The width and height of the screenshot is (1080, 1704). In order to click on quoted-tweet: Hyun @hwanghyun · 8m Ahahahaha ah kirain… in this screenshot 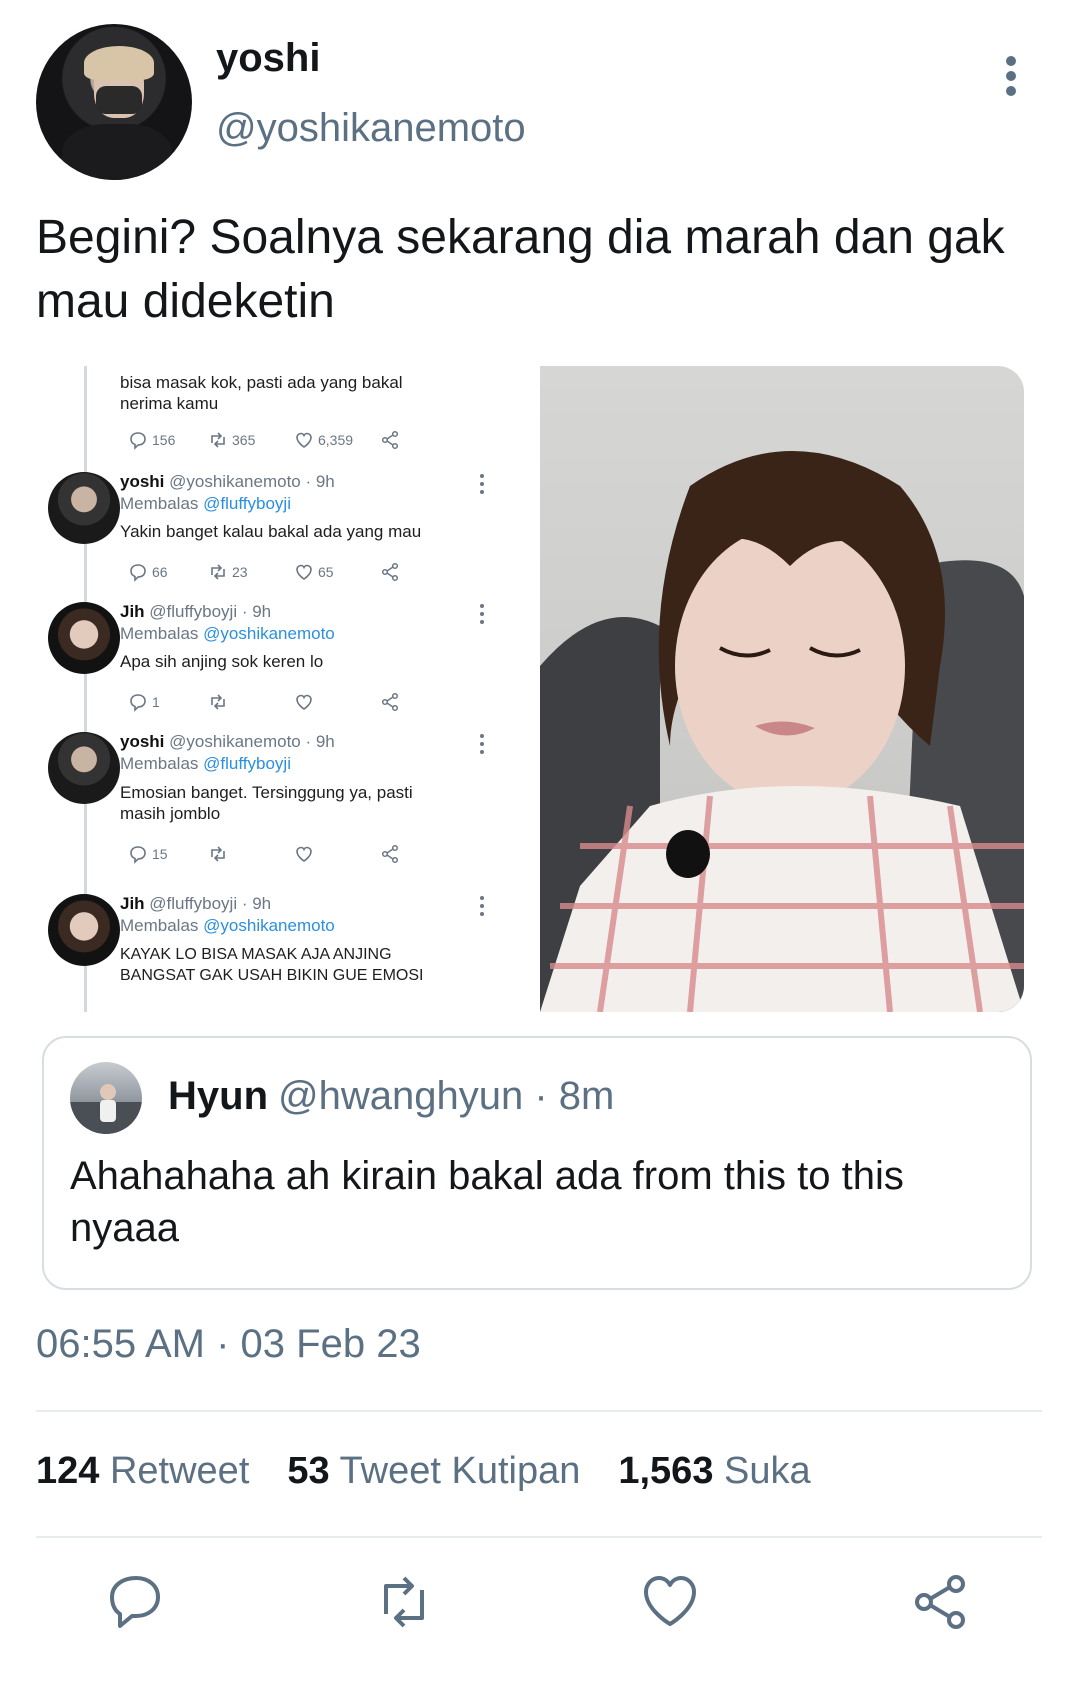, I will do `click(537, 1163)`.